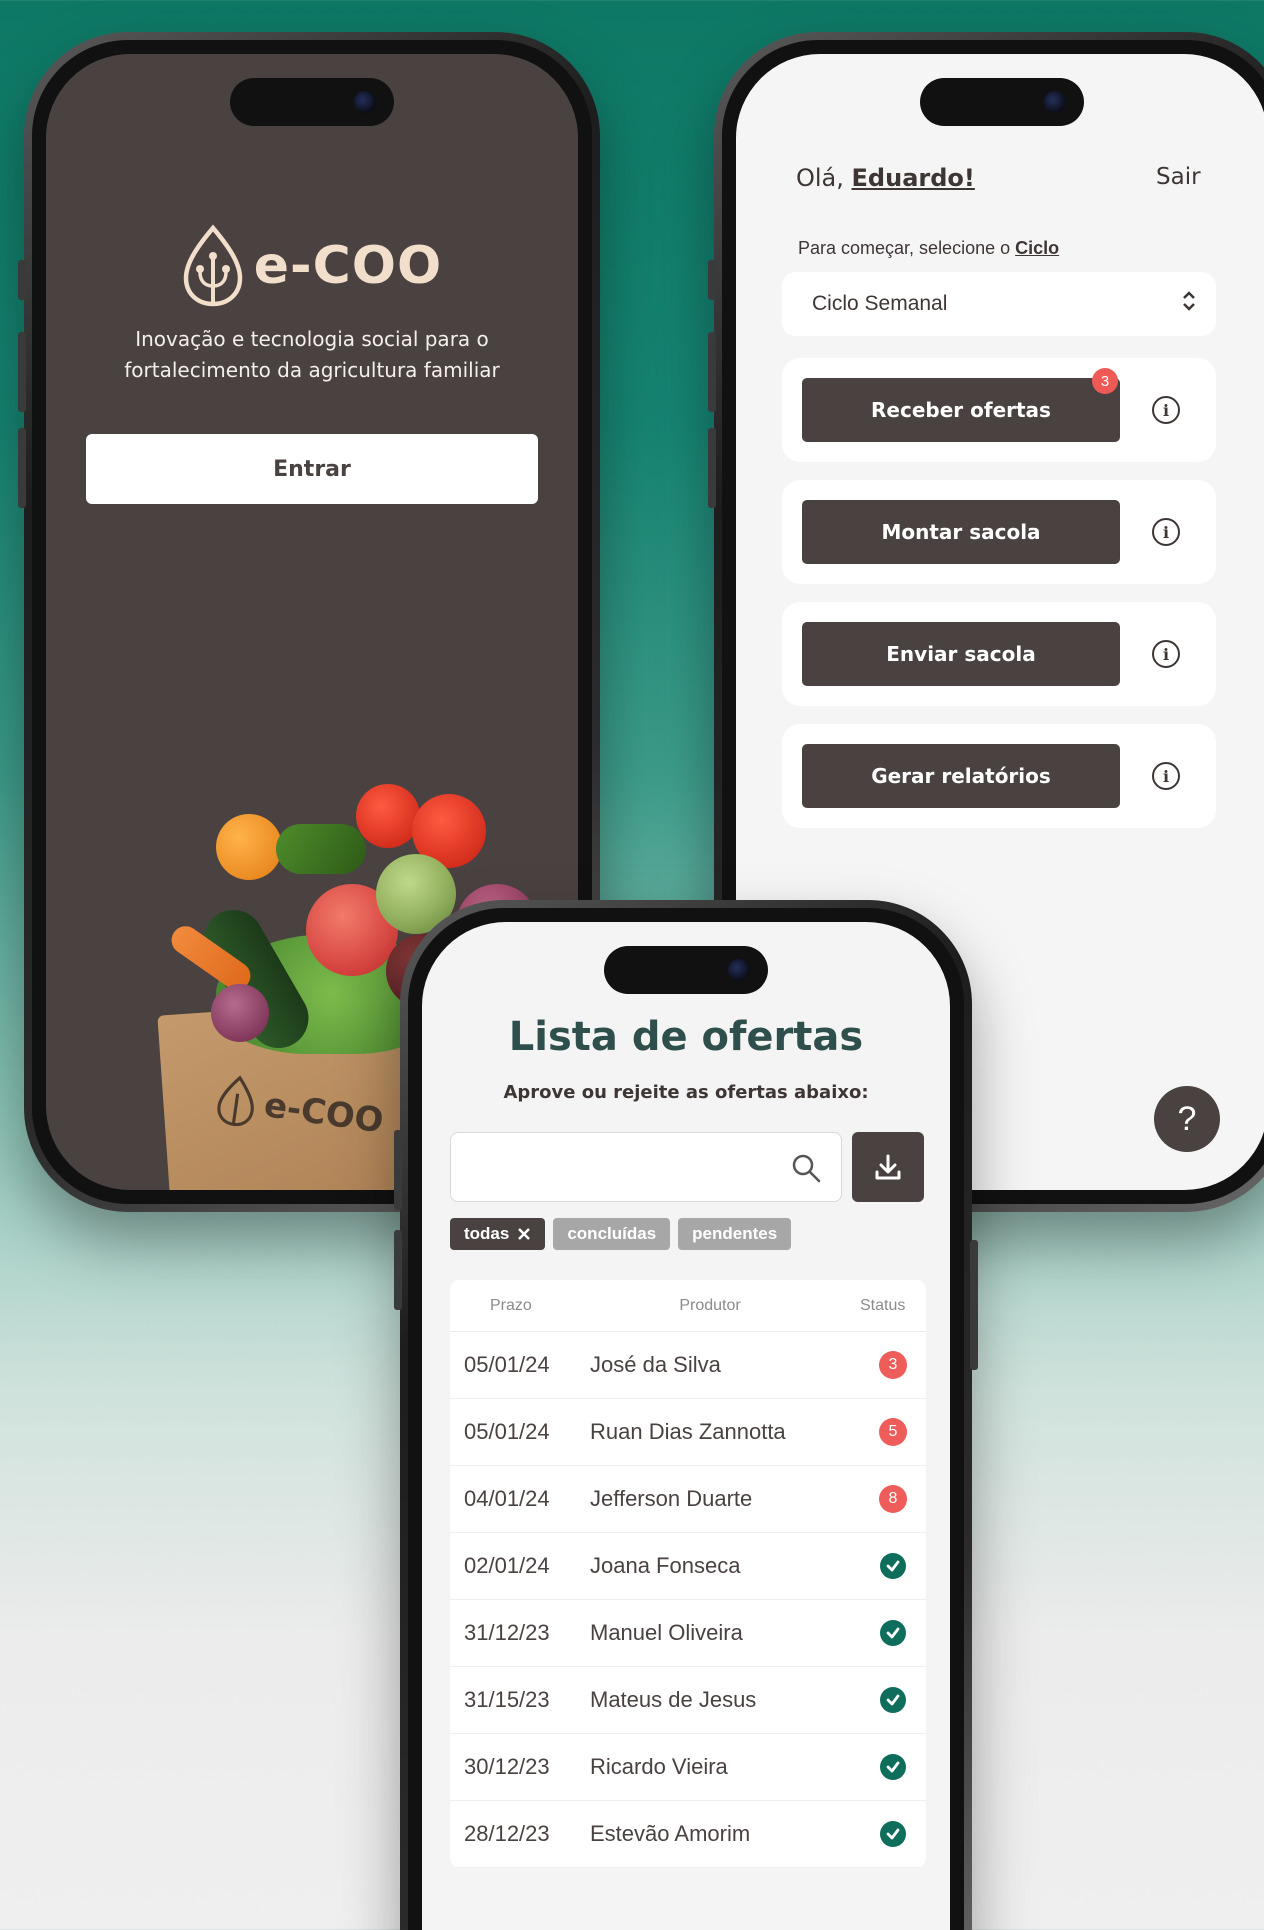 The width and height of the screenshot is (1264, 1930). Describe the element at coordinates (240, 1013) in the screenshot. I see `onion-left` at that location.